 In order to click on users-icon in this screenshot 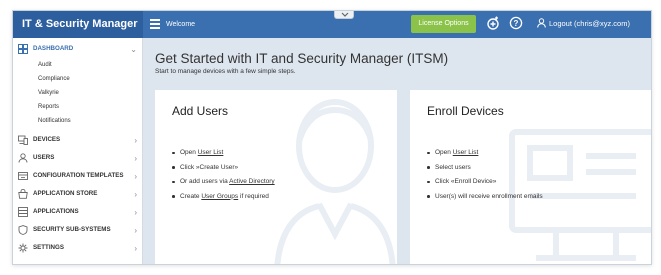, I will do `click(23, 158)`.